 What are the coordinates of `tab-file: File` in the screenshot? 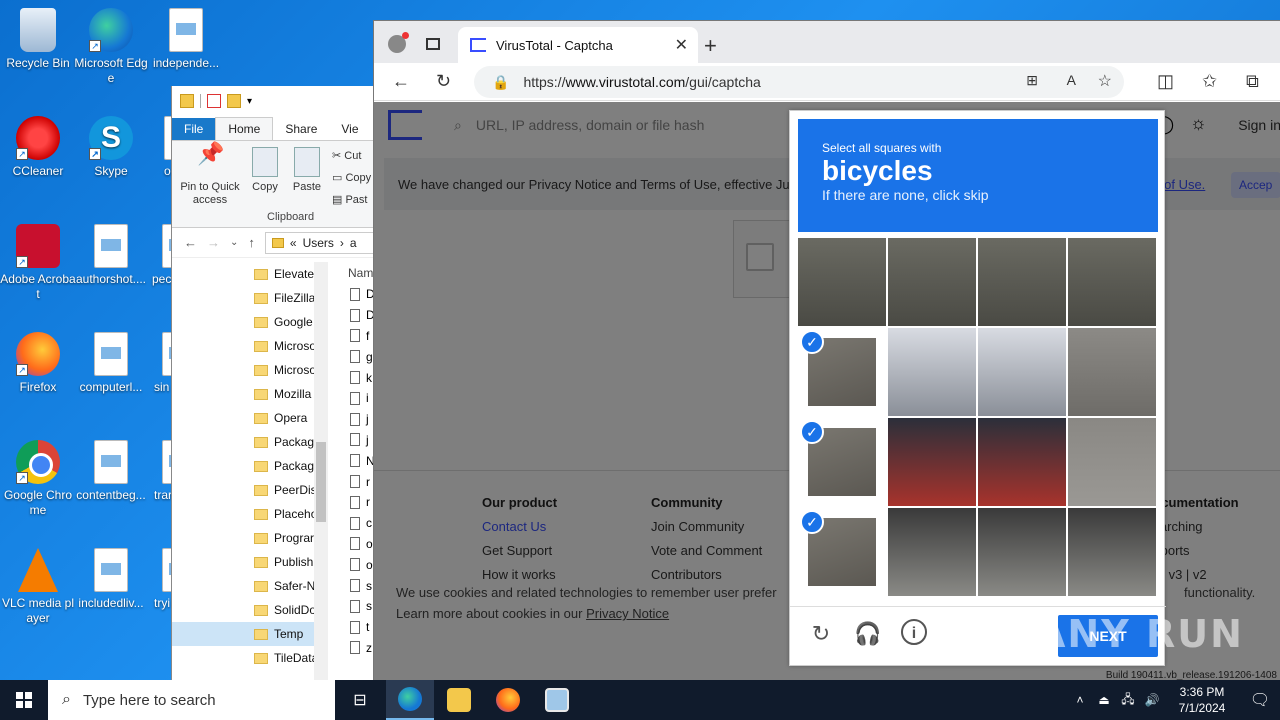 It's located at (194, 129).